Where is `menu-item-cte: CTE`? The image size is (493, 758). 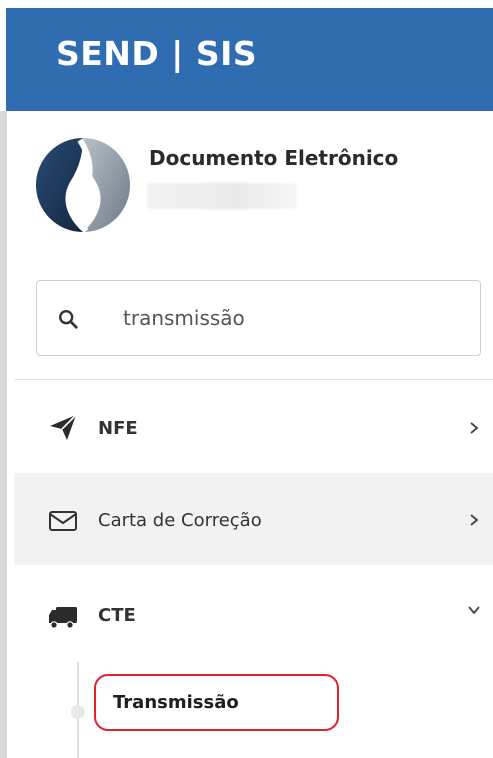 menu-item-cte: CTE is located at coordinates (253, 611).